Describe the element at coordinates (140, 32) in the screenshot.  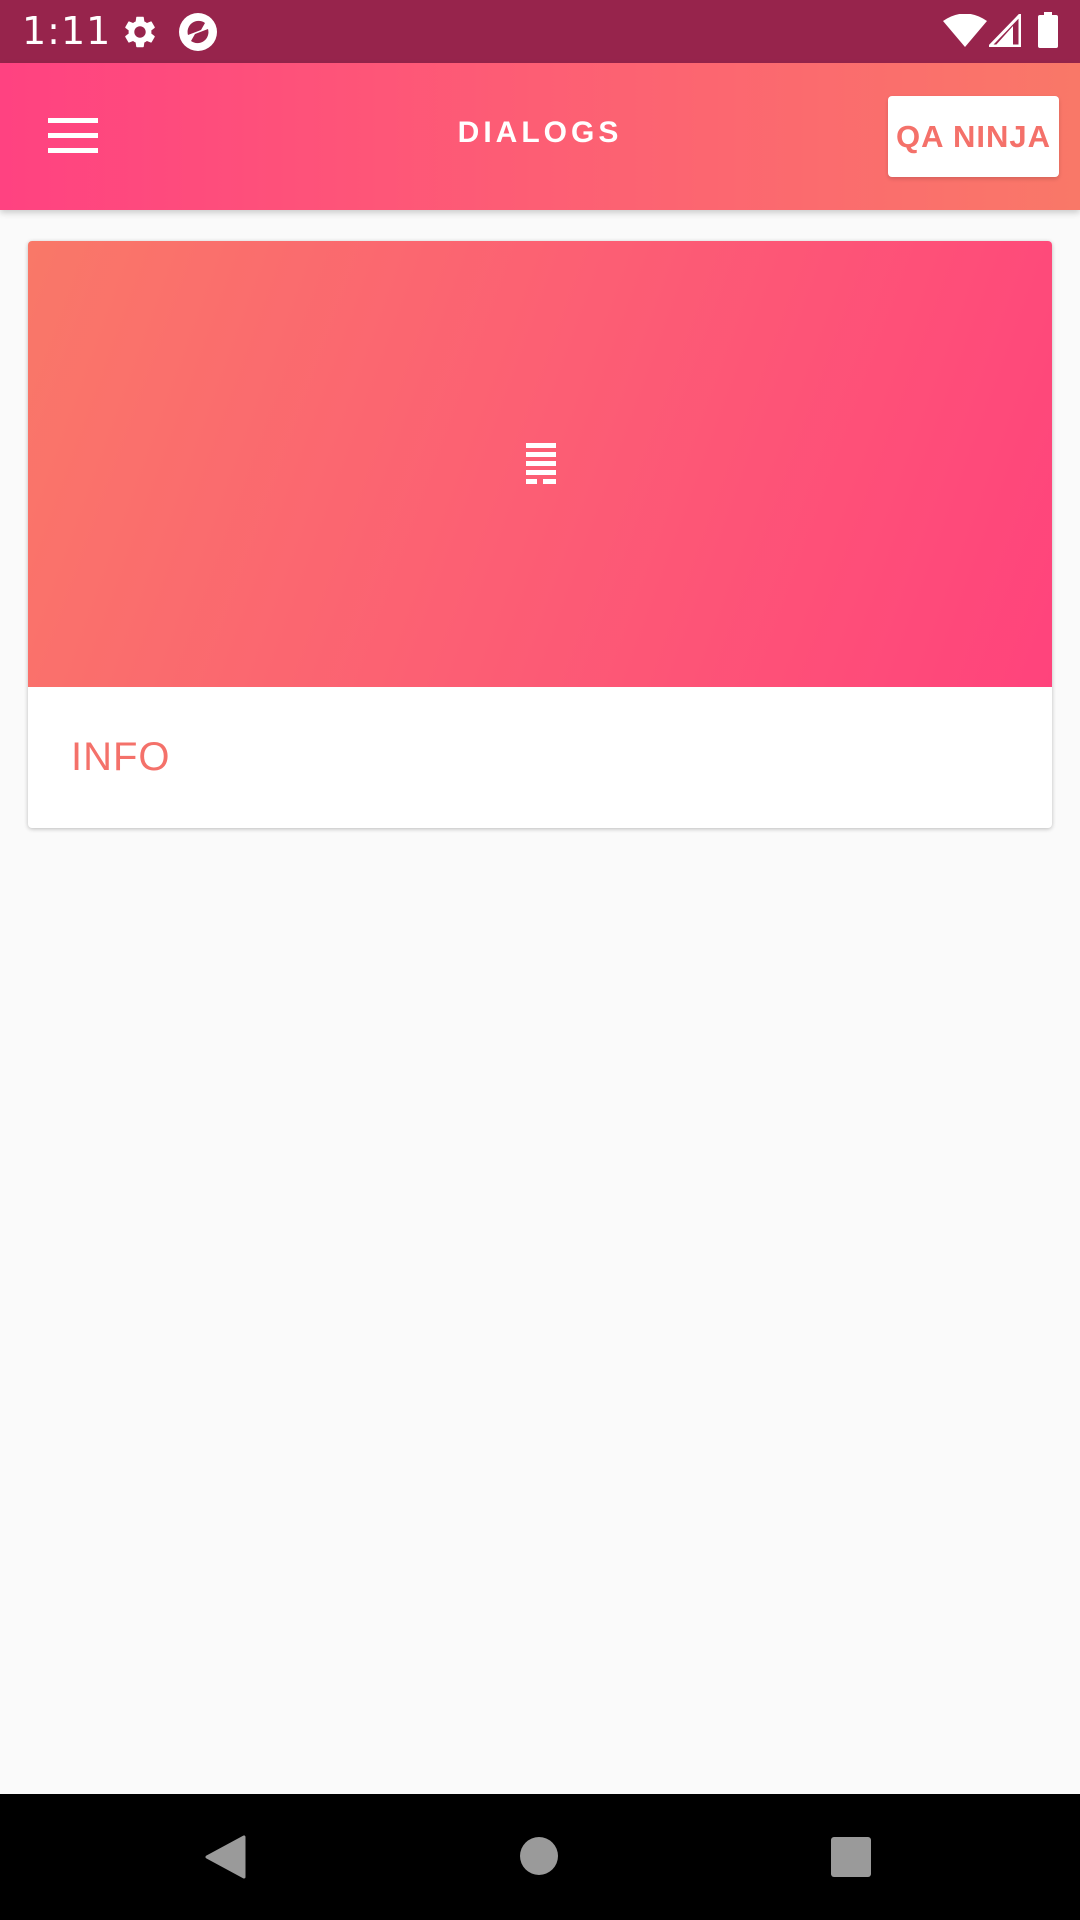
I see `settings-icon` at that location.